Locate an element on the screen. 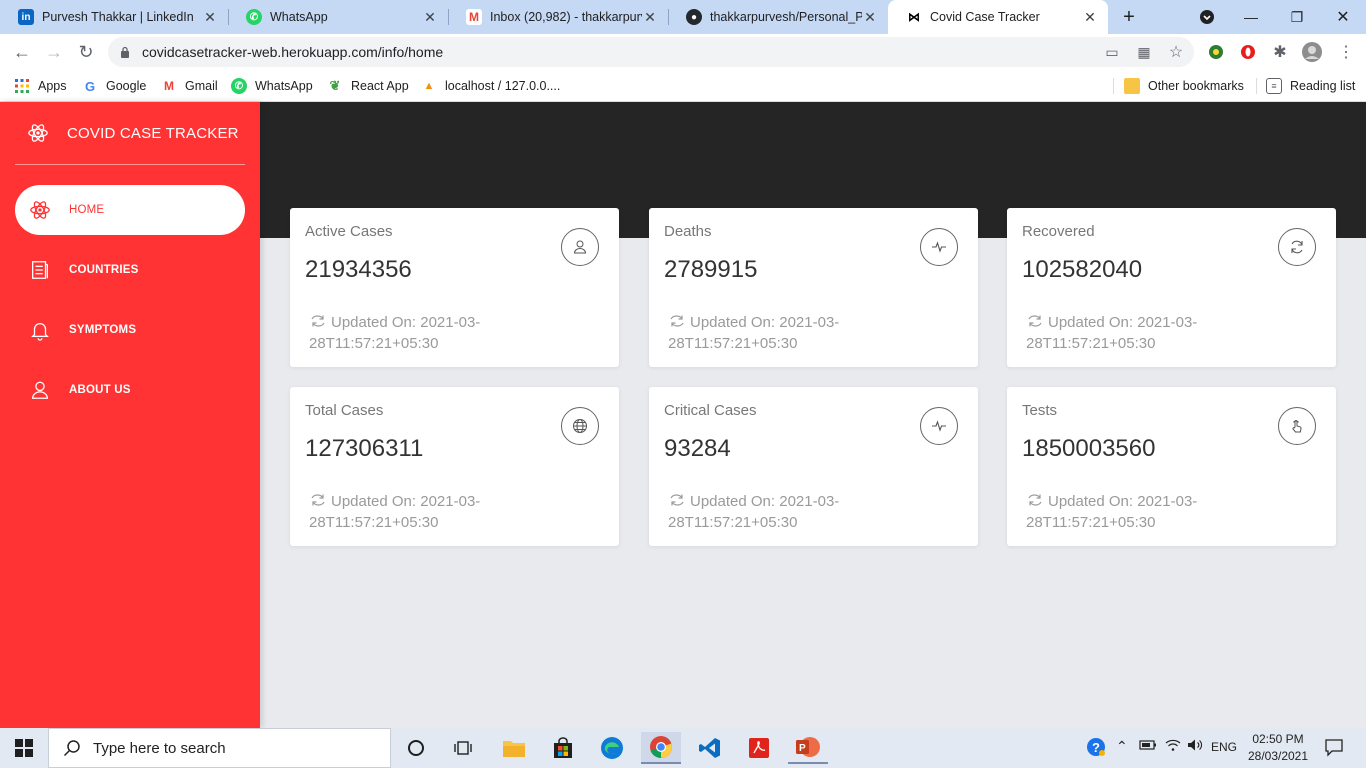  browser-tab-covid-tracker: ⋈ Covid Case Tracker ✕ is located at coordinates (998, 17).